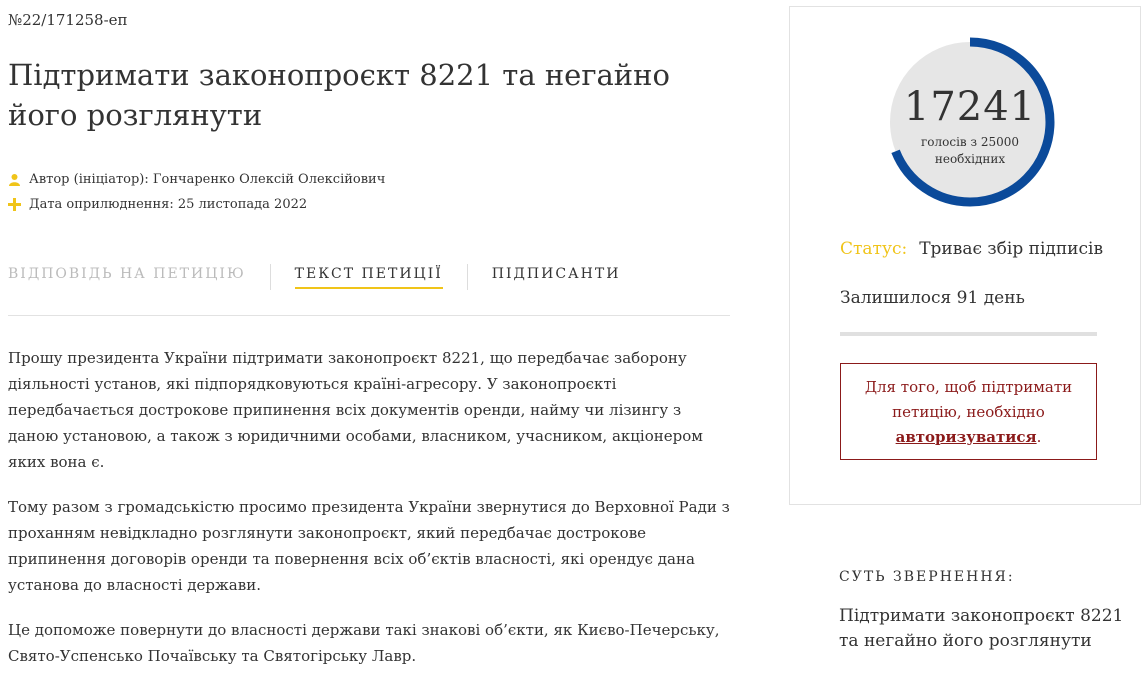 The image size is (1148, 688). I want to click on days-remaining: Залишилося 91 день, so click(932, 298).